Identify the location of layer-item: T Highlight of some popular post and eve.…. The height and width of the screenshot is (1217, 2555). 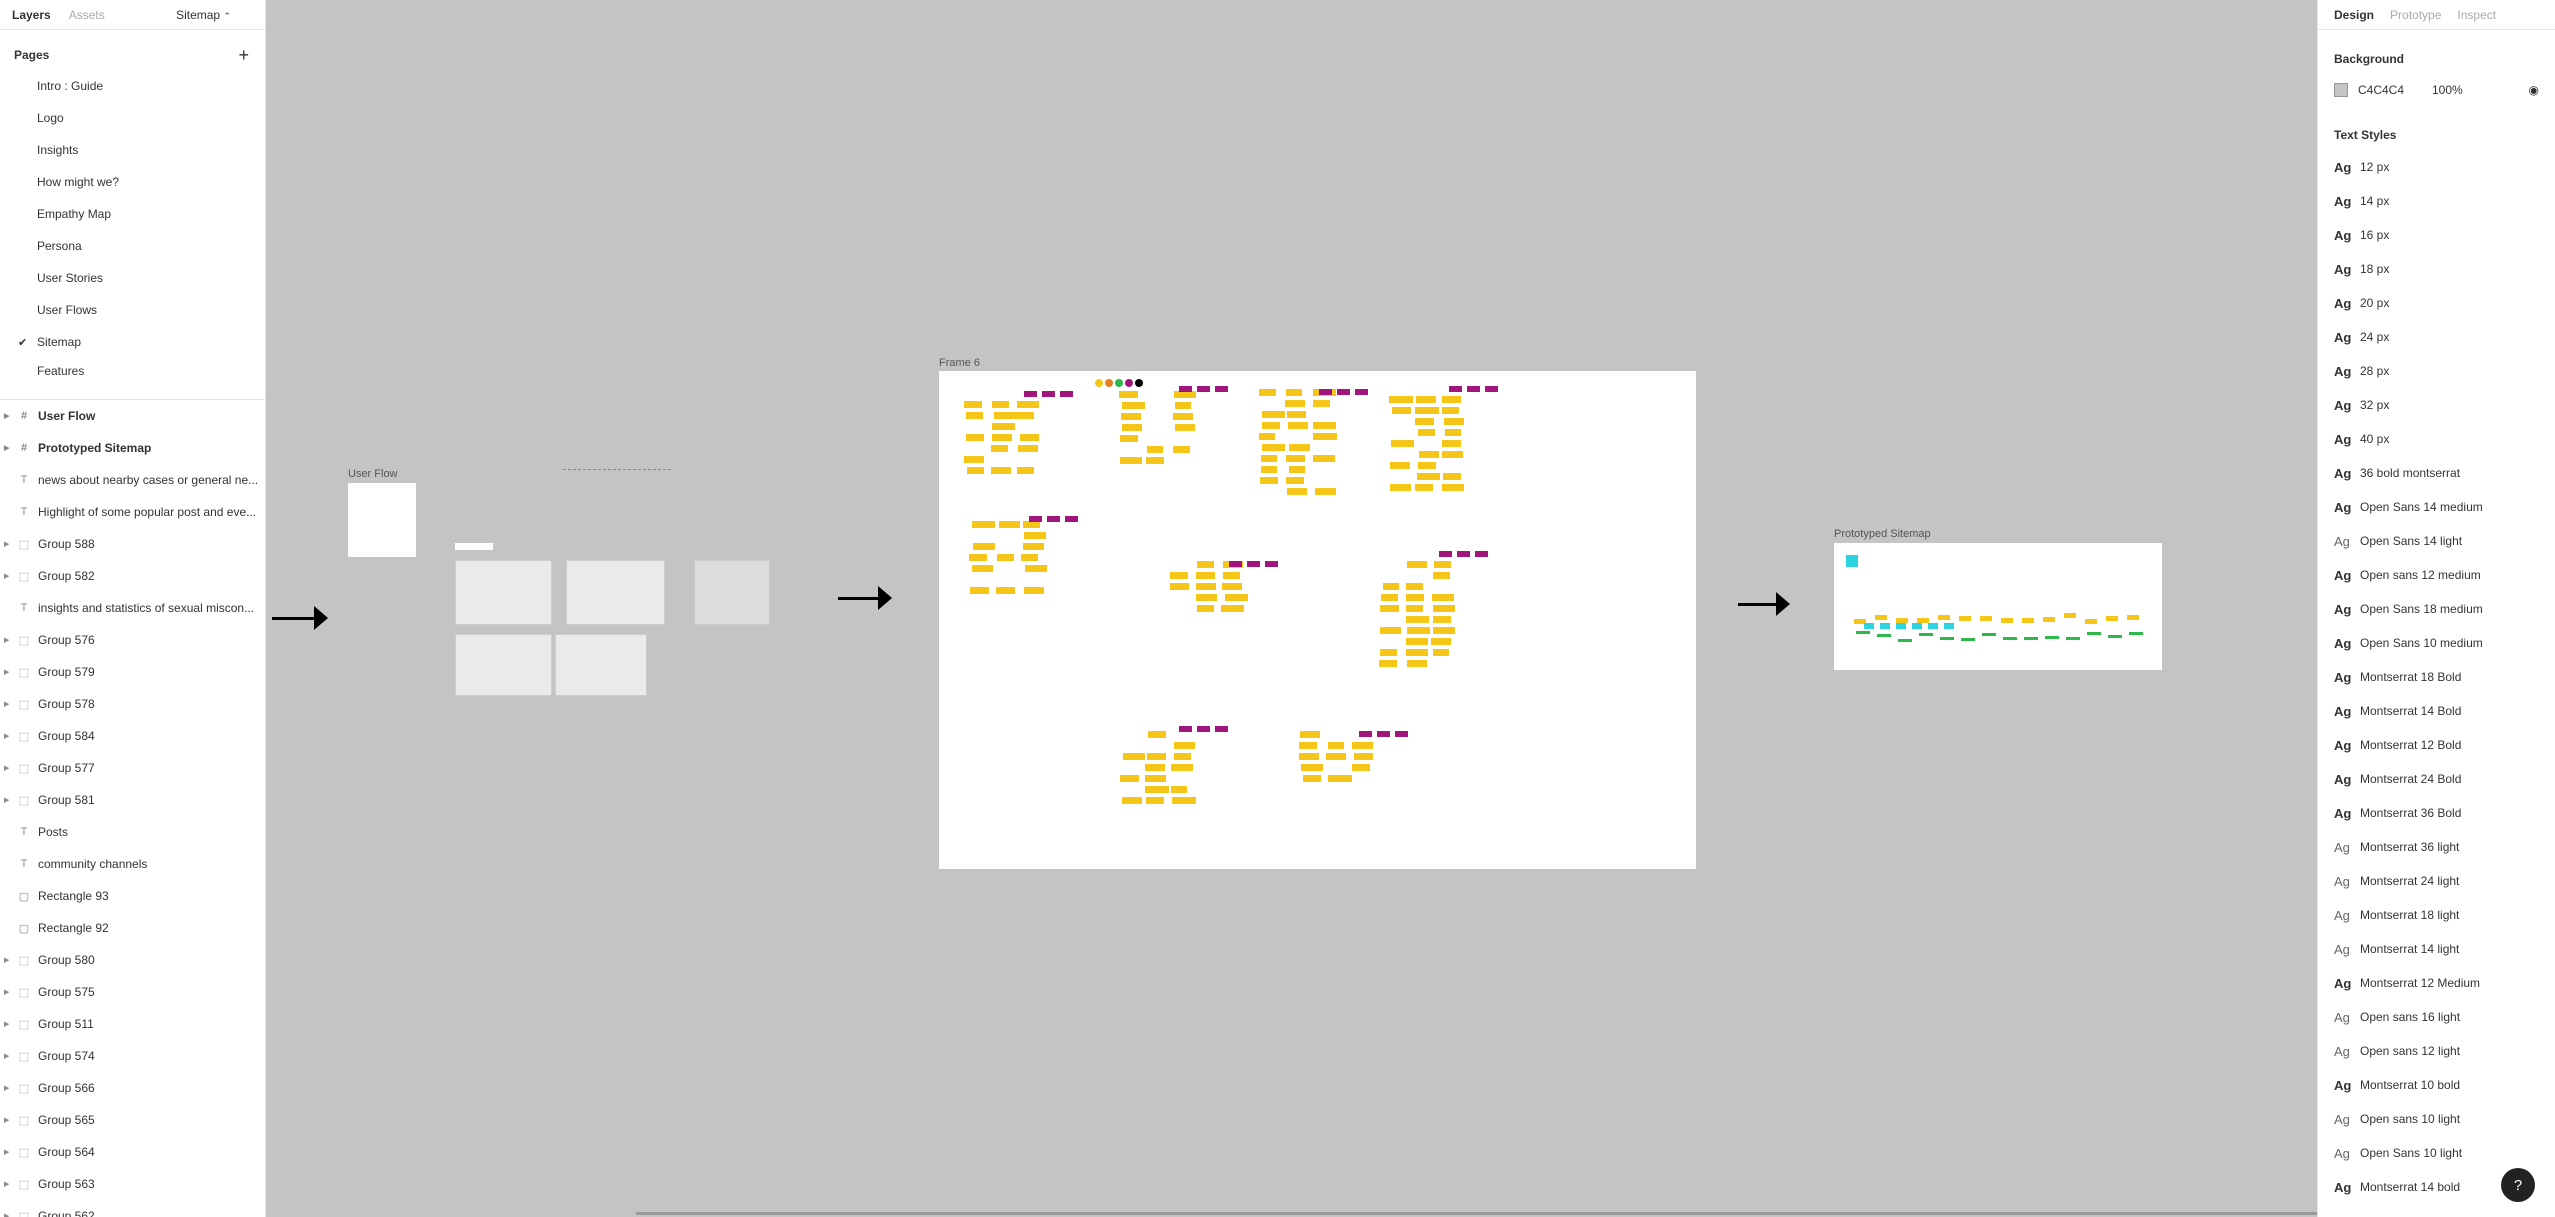
(132, 512).